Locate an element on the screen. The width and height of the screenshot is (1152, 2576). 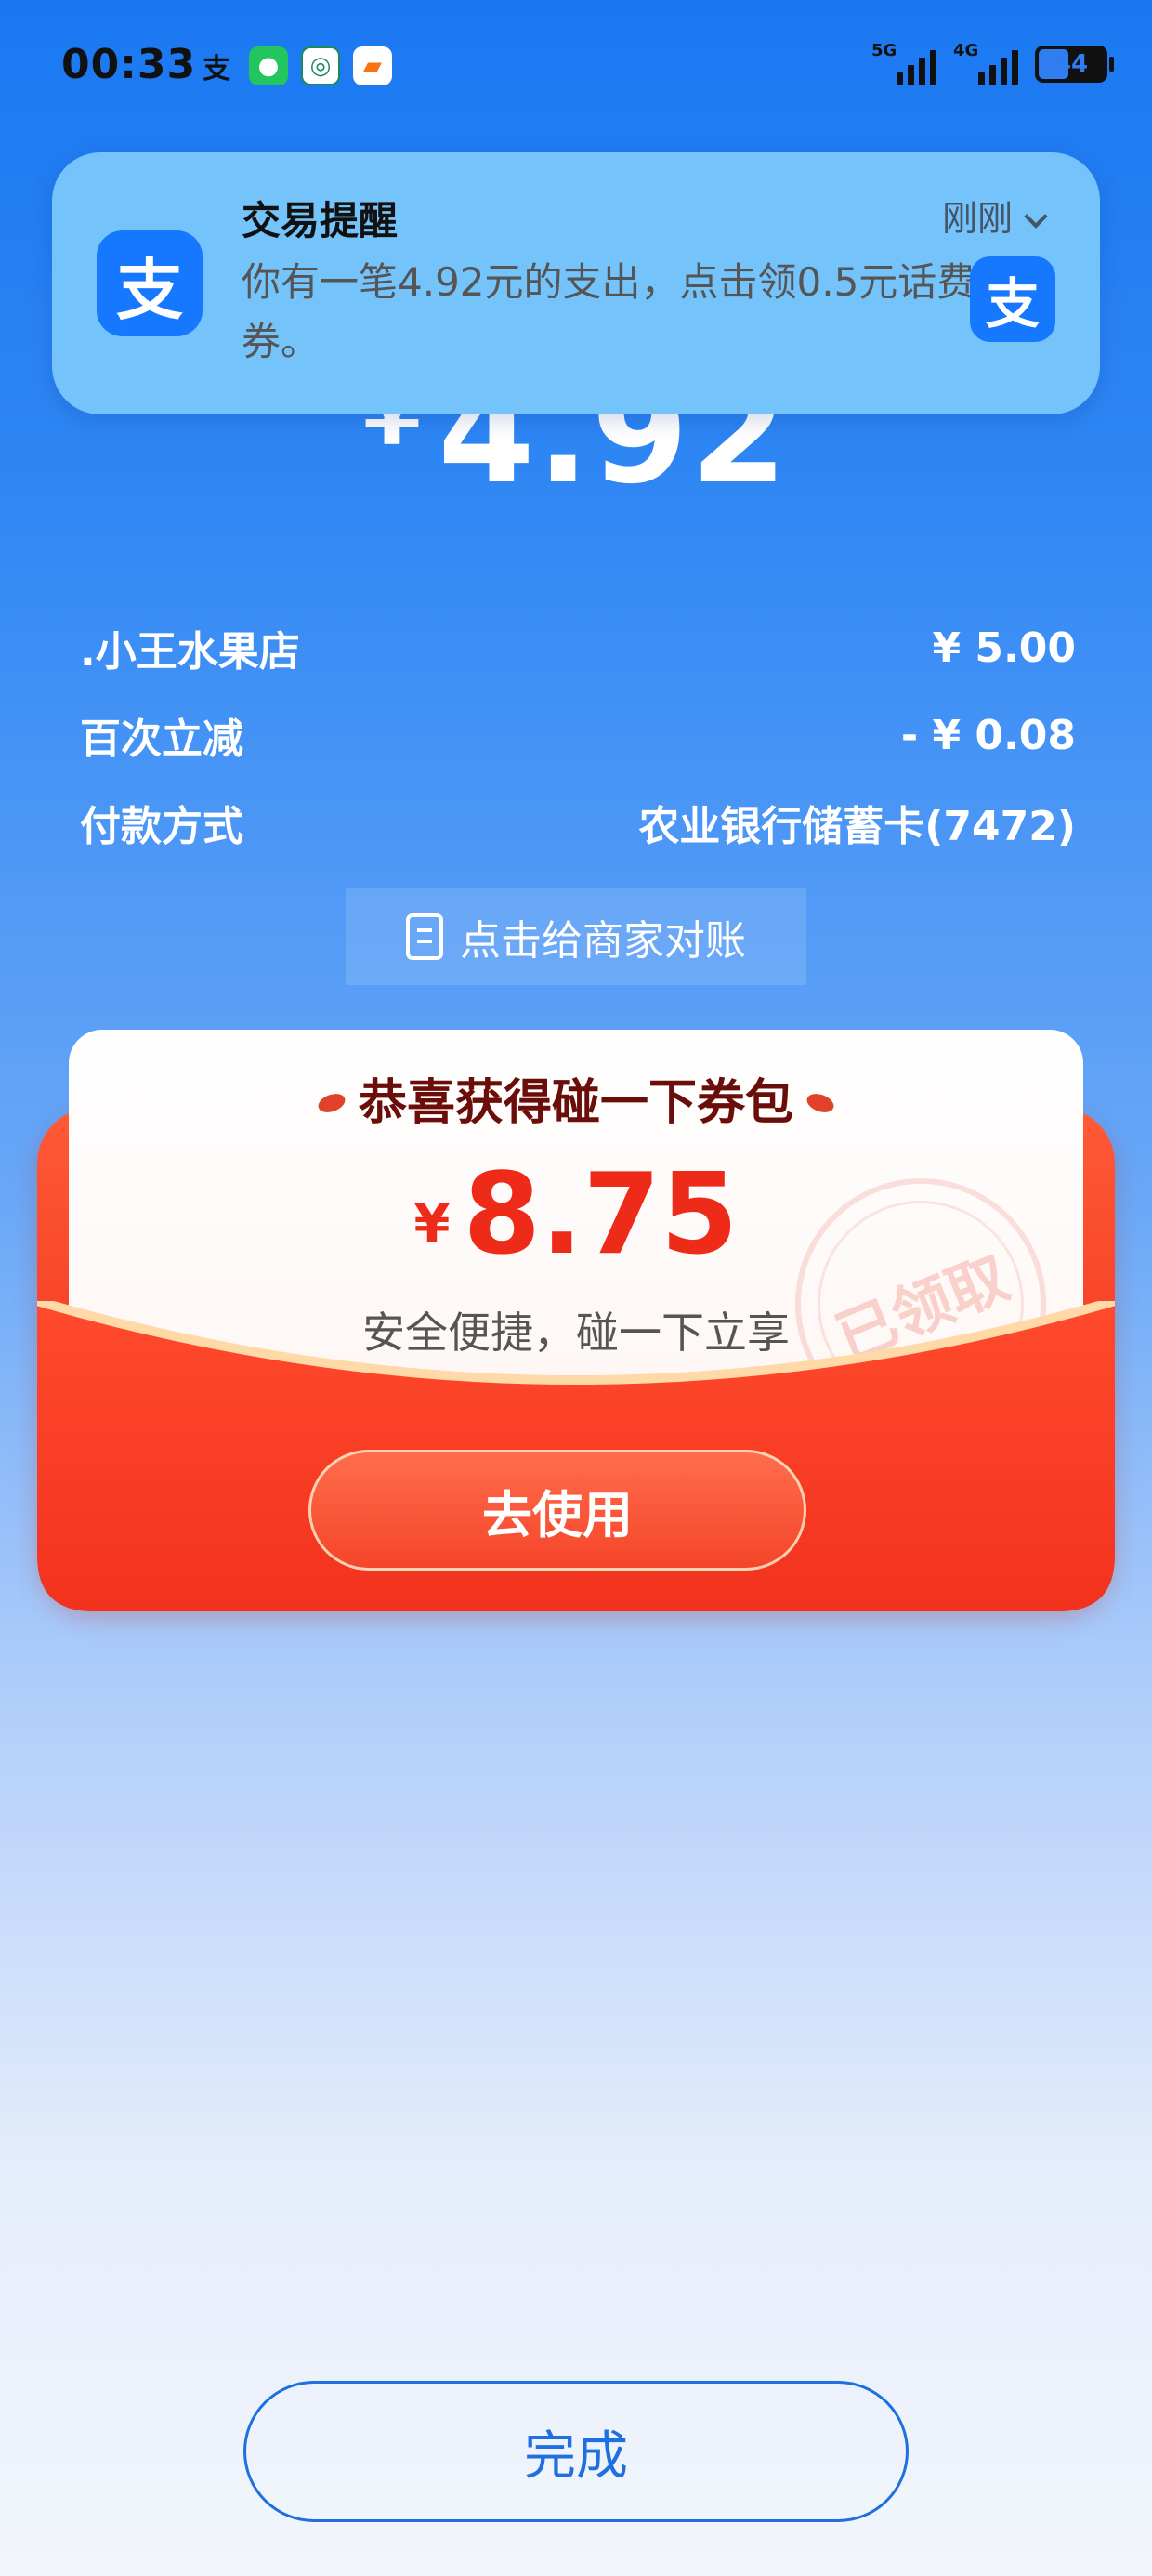
notification-time-label: 刚刚 is located at coordinates (977, 218).